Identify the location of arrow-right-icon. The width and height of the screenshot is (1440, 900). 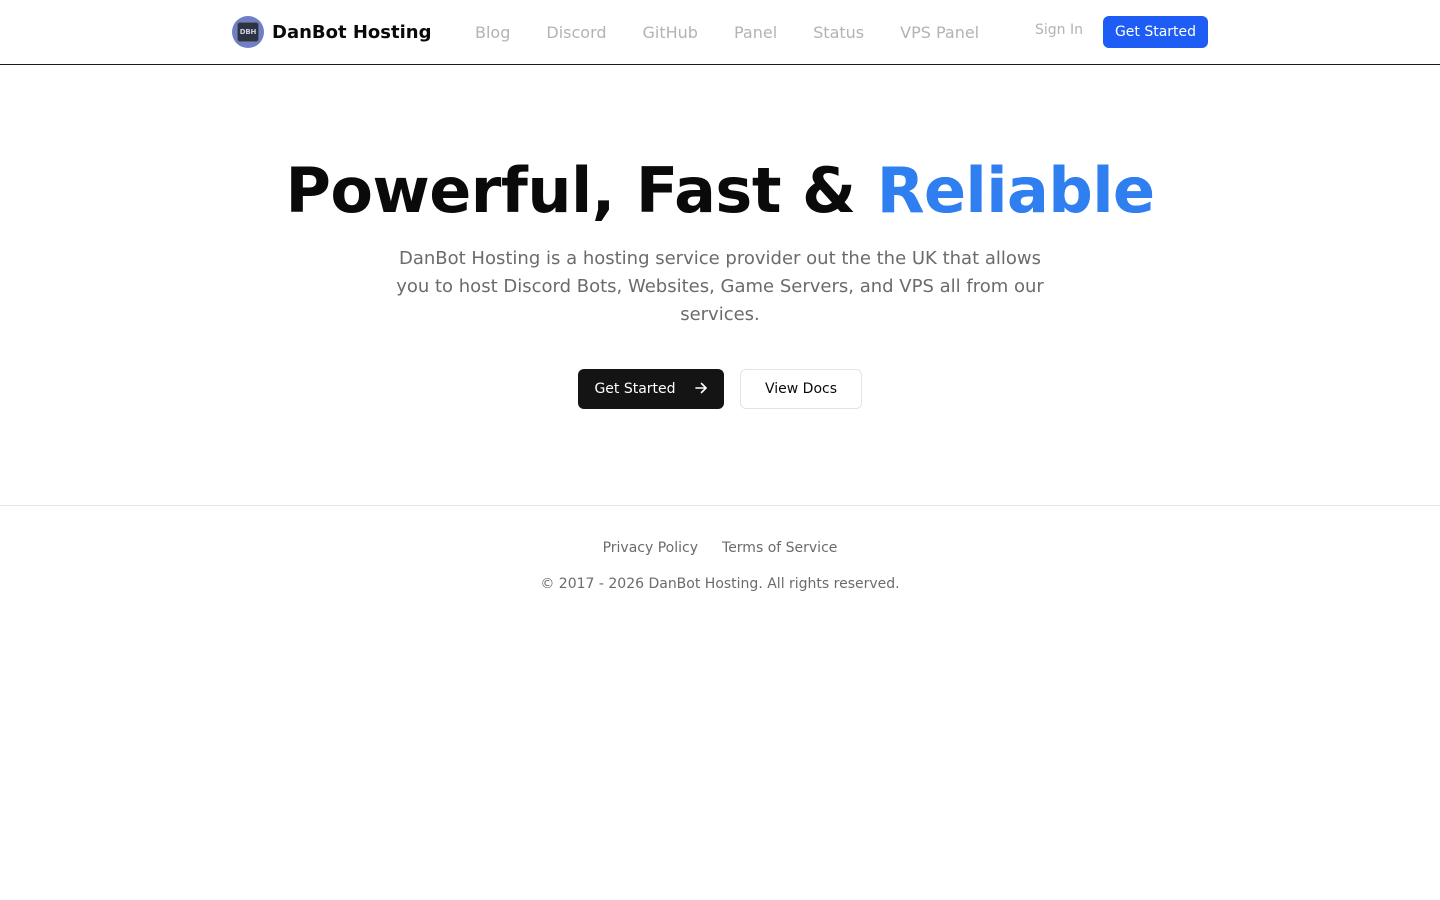
(701, 389).